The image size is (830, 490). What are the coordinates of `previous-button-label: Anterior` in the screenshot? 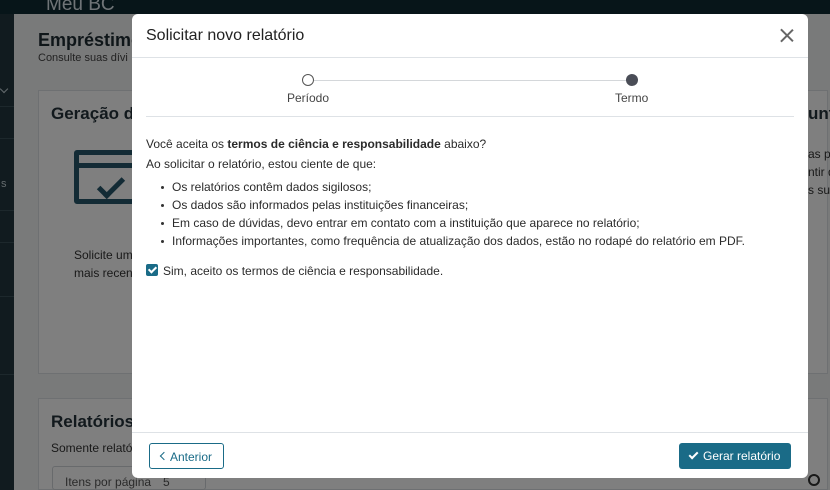 It's located at (191, 457).